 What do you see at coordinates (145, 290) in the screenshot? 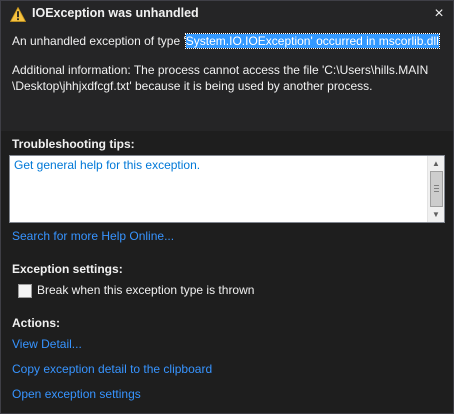
I see `break-on-exception-label: Break when this exception type is thrown` at bounding box center [145, 290].